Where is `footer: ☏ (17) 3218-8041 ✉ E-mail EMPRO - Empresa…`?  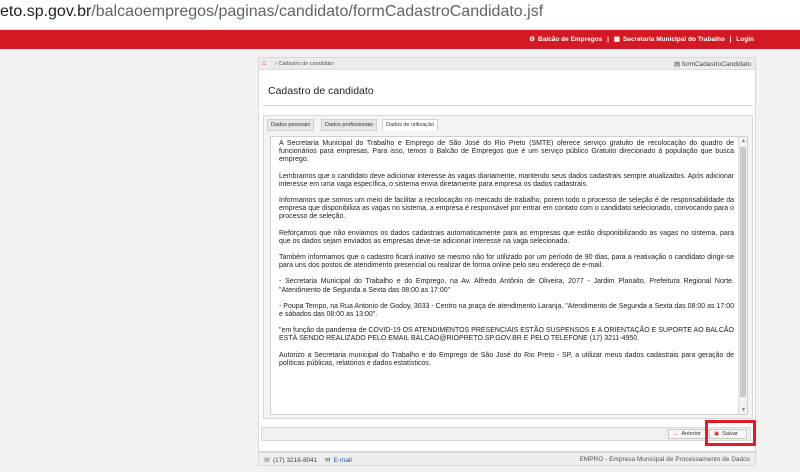
footer: ☏ (17) 3218-8041 ✉ E-mail EMPRO - Empresa… is located at coordinates (507, 459).